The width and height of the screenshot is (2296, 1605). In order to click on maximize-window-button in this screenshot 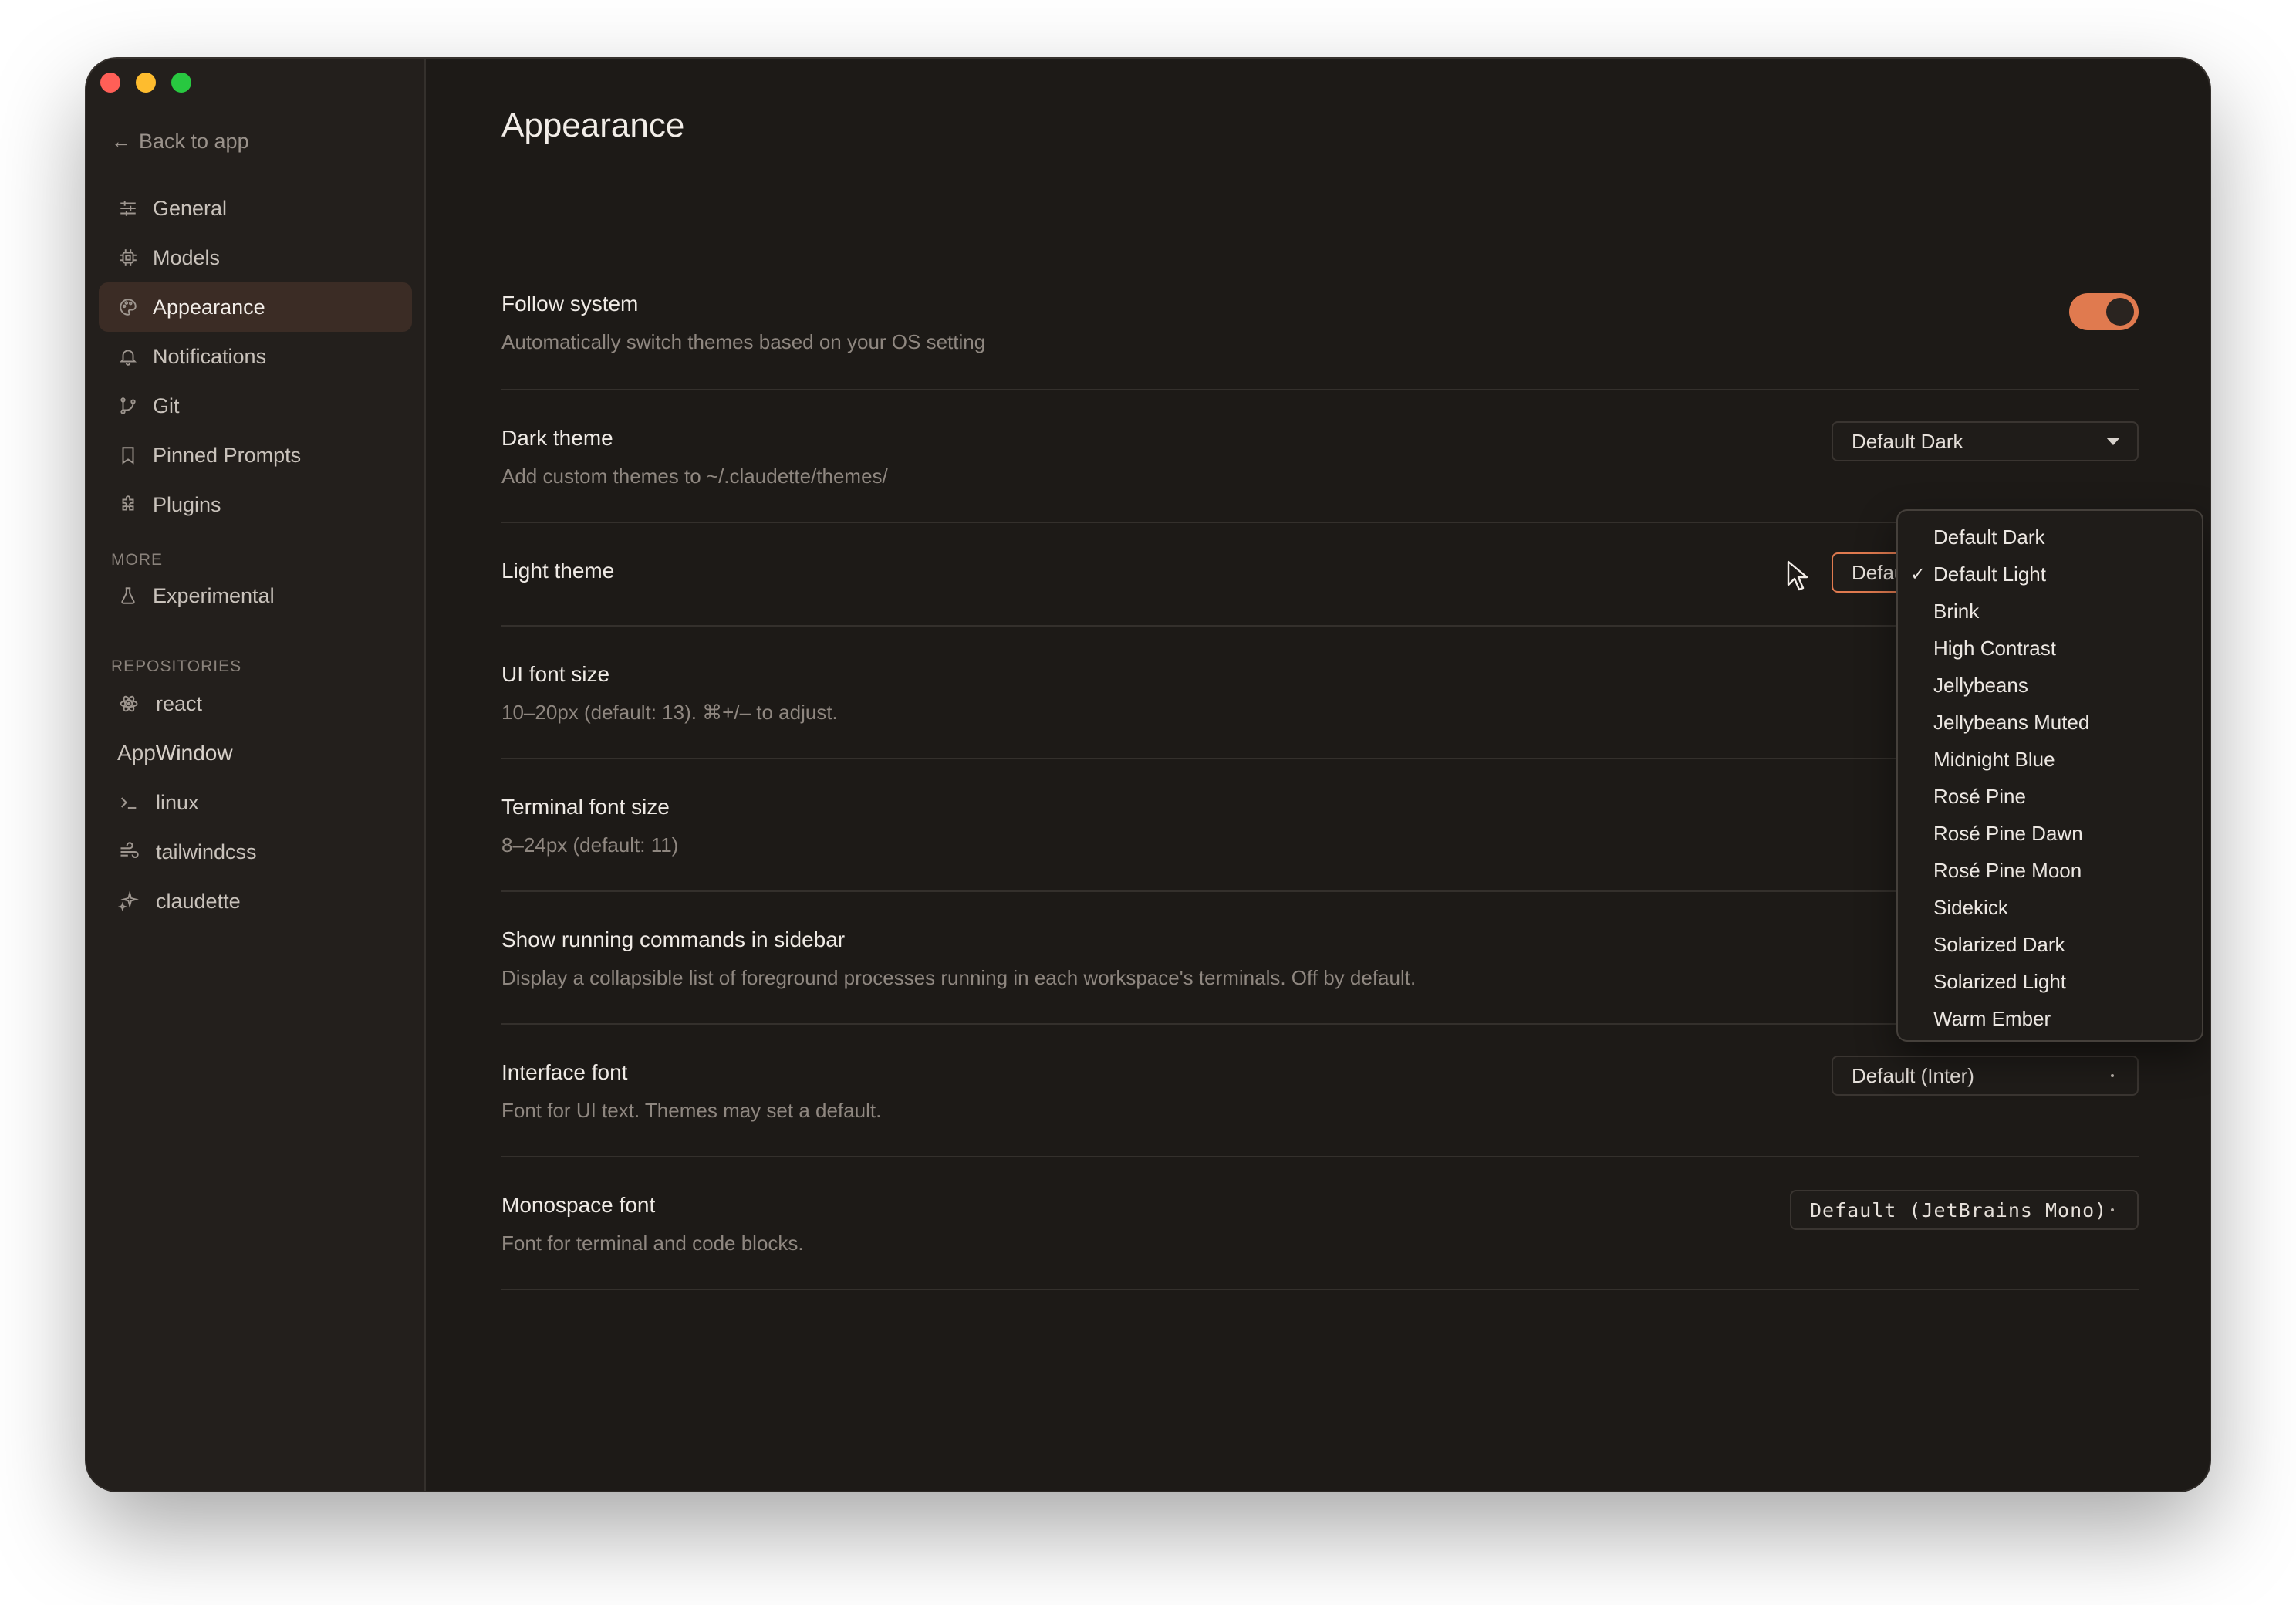, I will do `click(181, 83)`.